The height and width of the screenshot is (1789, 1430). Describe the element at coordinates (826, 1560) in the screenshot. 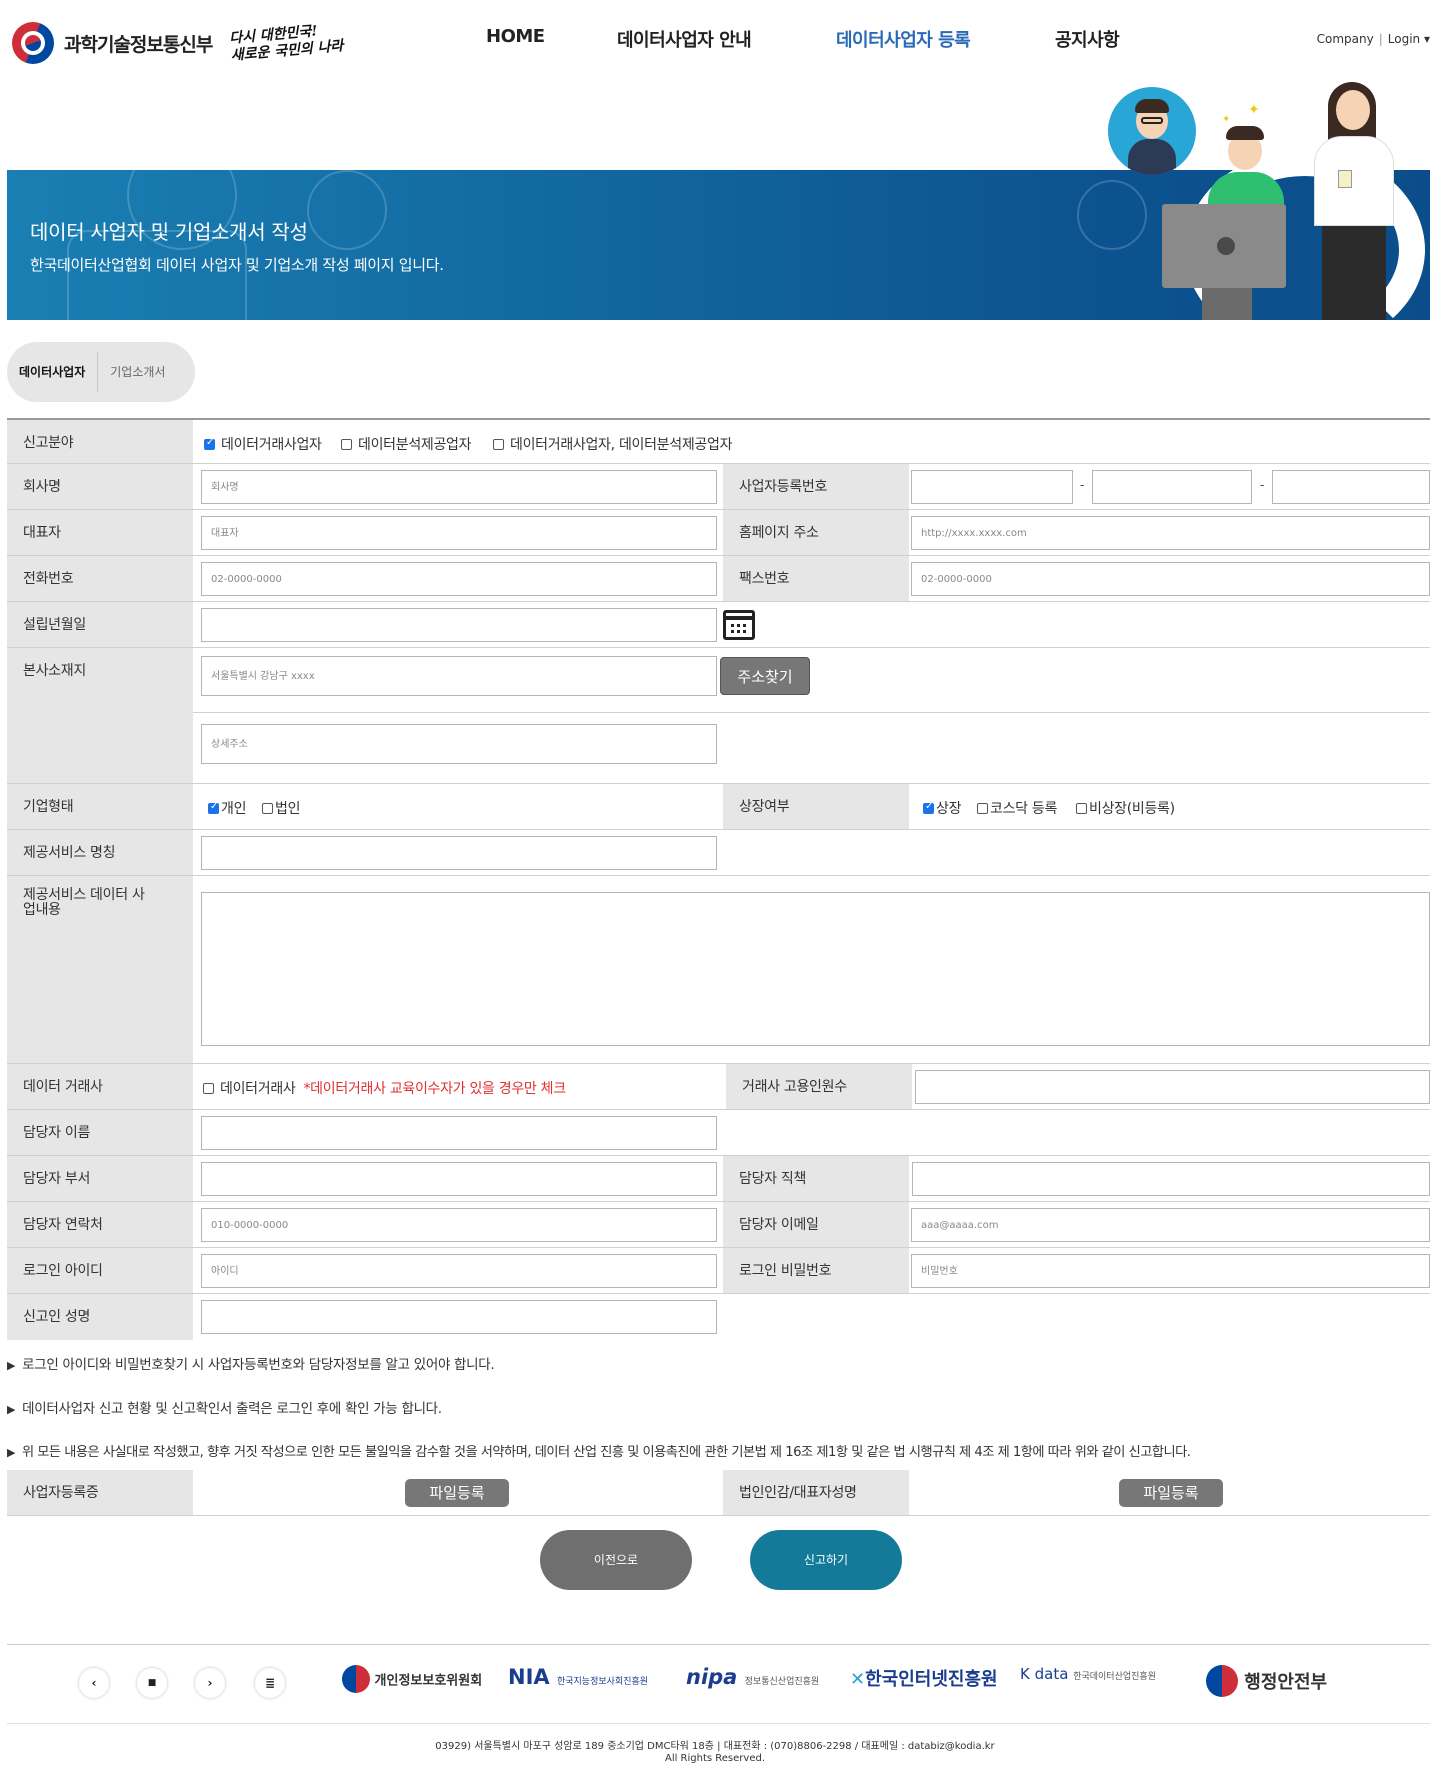

I see `submit-button: 신고하기` at that location.